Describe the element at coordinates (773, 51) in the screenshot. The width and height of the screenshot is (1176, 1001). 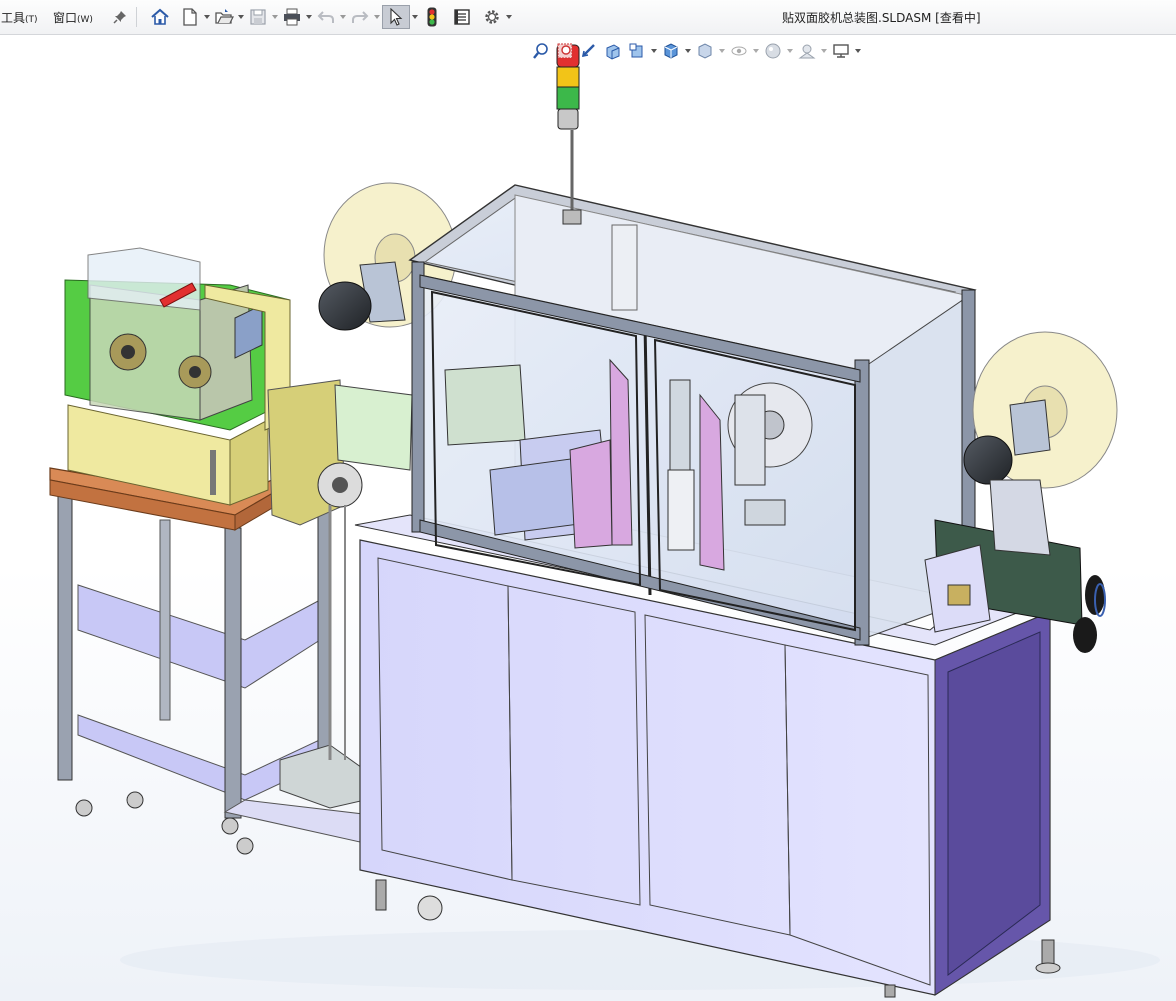
I see `edit-appearance-icon` at that location.